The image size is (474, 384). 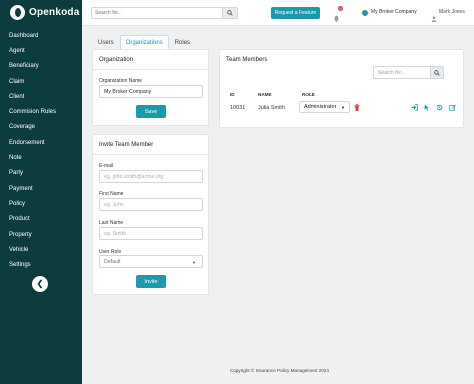 I want to click on member-id: 10031, so click(x=238, y=108).